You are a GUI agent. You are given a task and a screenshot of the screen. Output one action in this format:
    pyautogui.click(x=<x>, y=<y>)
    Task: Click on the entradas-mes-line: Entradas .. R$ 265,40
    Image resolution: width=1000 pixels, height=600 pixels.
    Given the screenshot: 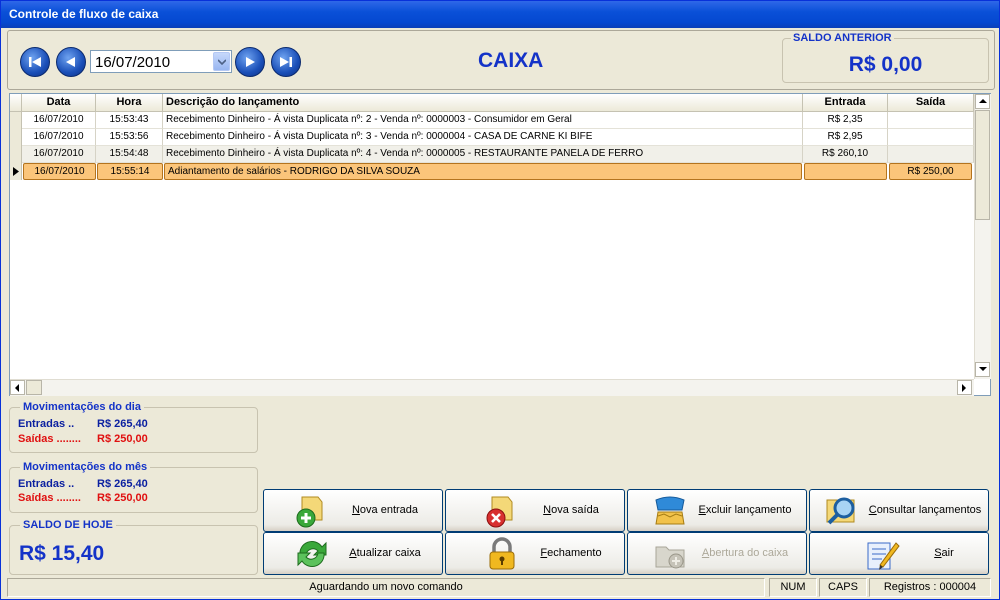 What is the action you would take?
    pyautogui.click(x=83, y=484)
    